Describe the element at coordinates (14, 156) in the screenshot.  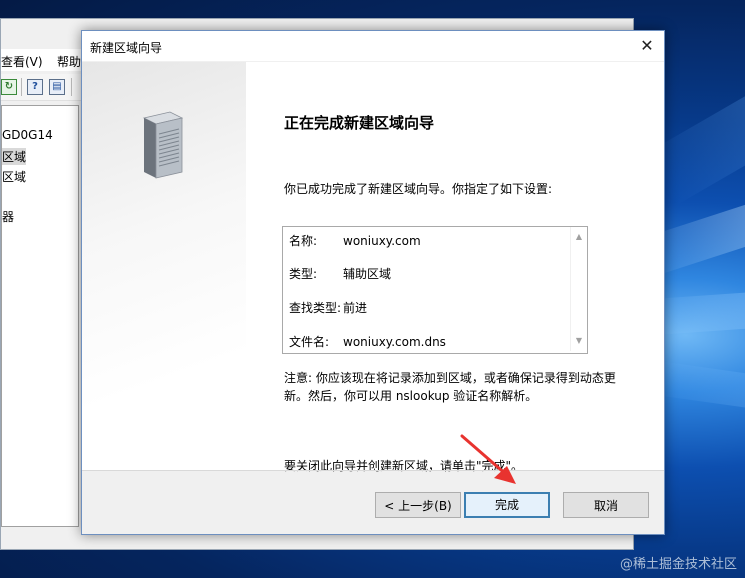
I see `tree-item-zone-selected: 区域` at that location.